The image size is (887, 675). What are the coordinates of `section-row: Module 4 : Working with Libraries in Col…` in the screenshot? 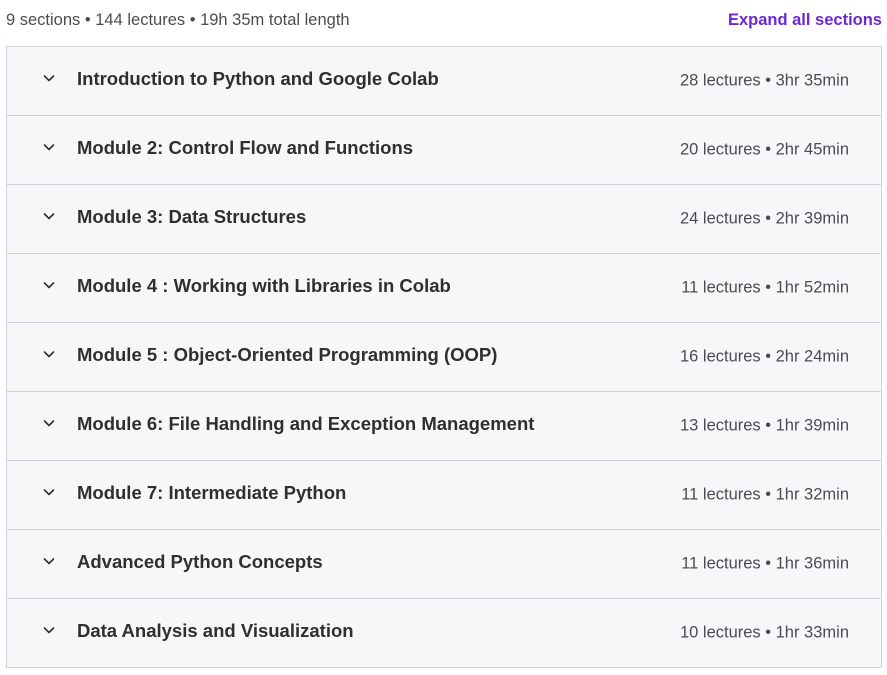 It's located at (444, 288).